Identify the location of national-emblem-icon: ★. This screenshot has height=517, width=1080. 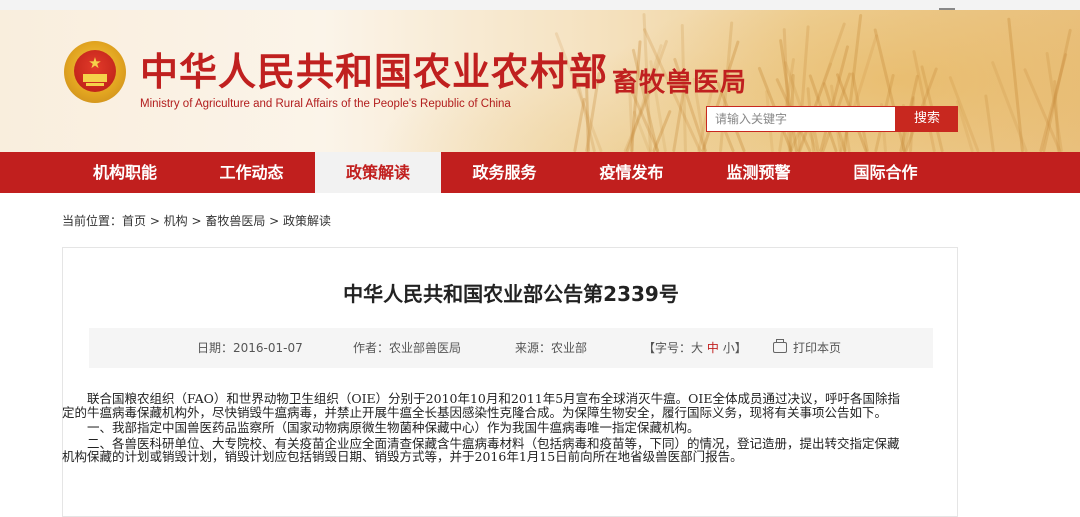
(95, 72).